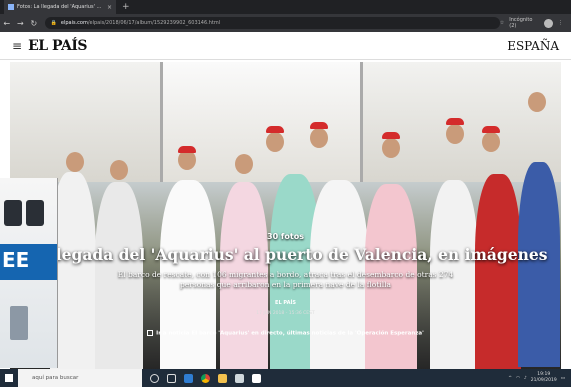 The image size is (571, 387). Describe the element at coordinates (19, 323) in the screenshot. I see `ship-door` at that location.